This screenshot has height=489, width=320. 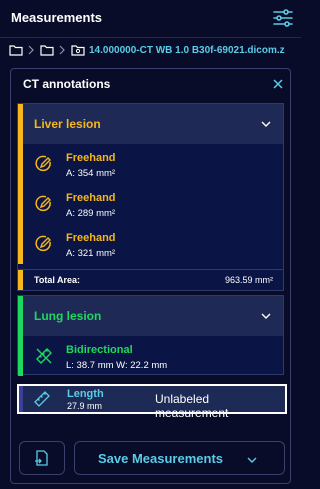 I want to click on item-label: Bidirectional, so click(x=99, y=350).